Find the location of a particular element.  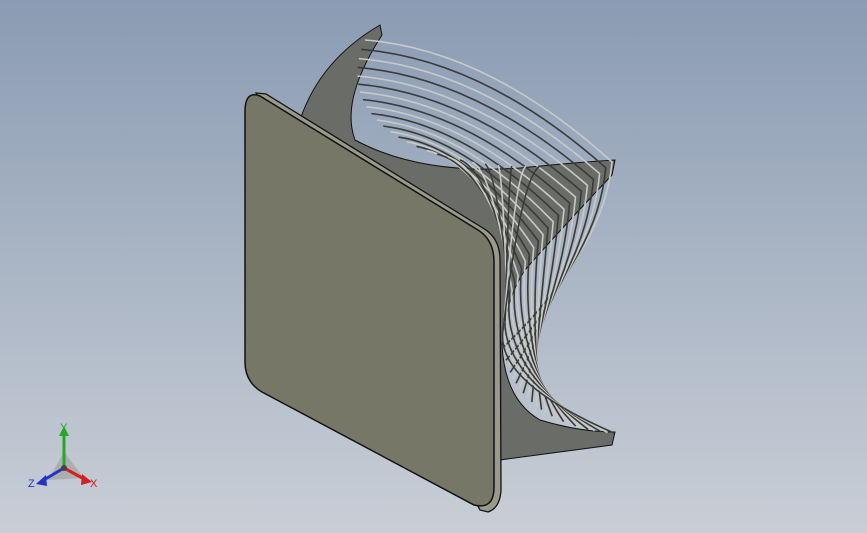

z-axis-label: Z is located at coordinates (31, 484).